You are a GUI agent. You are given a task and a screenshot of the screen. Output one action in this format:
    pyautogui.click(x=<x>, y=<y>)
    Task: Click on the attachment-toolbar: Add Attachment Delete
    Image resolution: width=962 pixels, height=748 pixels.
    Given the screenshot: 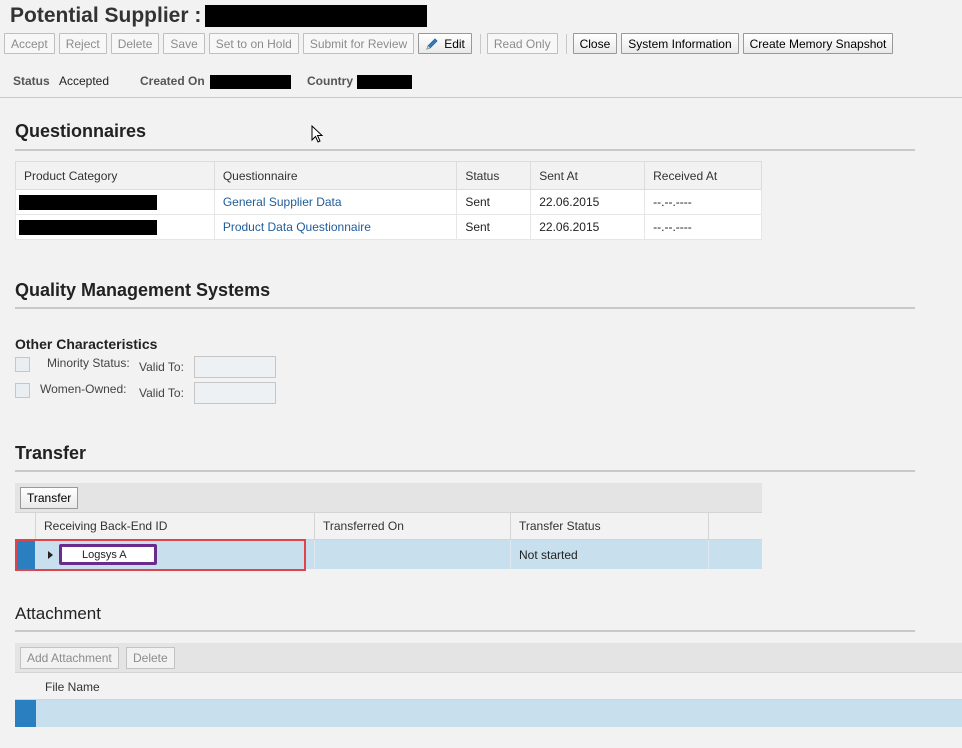 What is the action you would take?
    pyautogui.click(x=488, y=657)
    